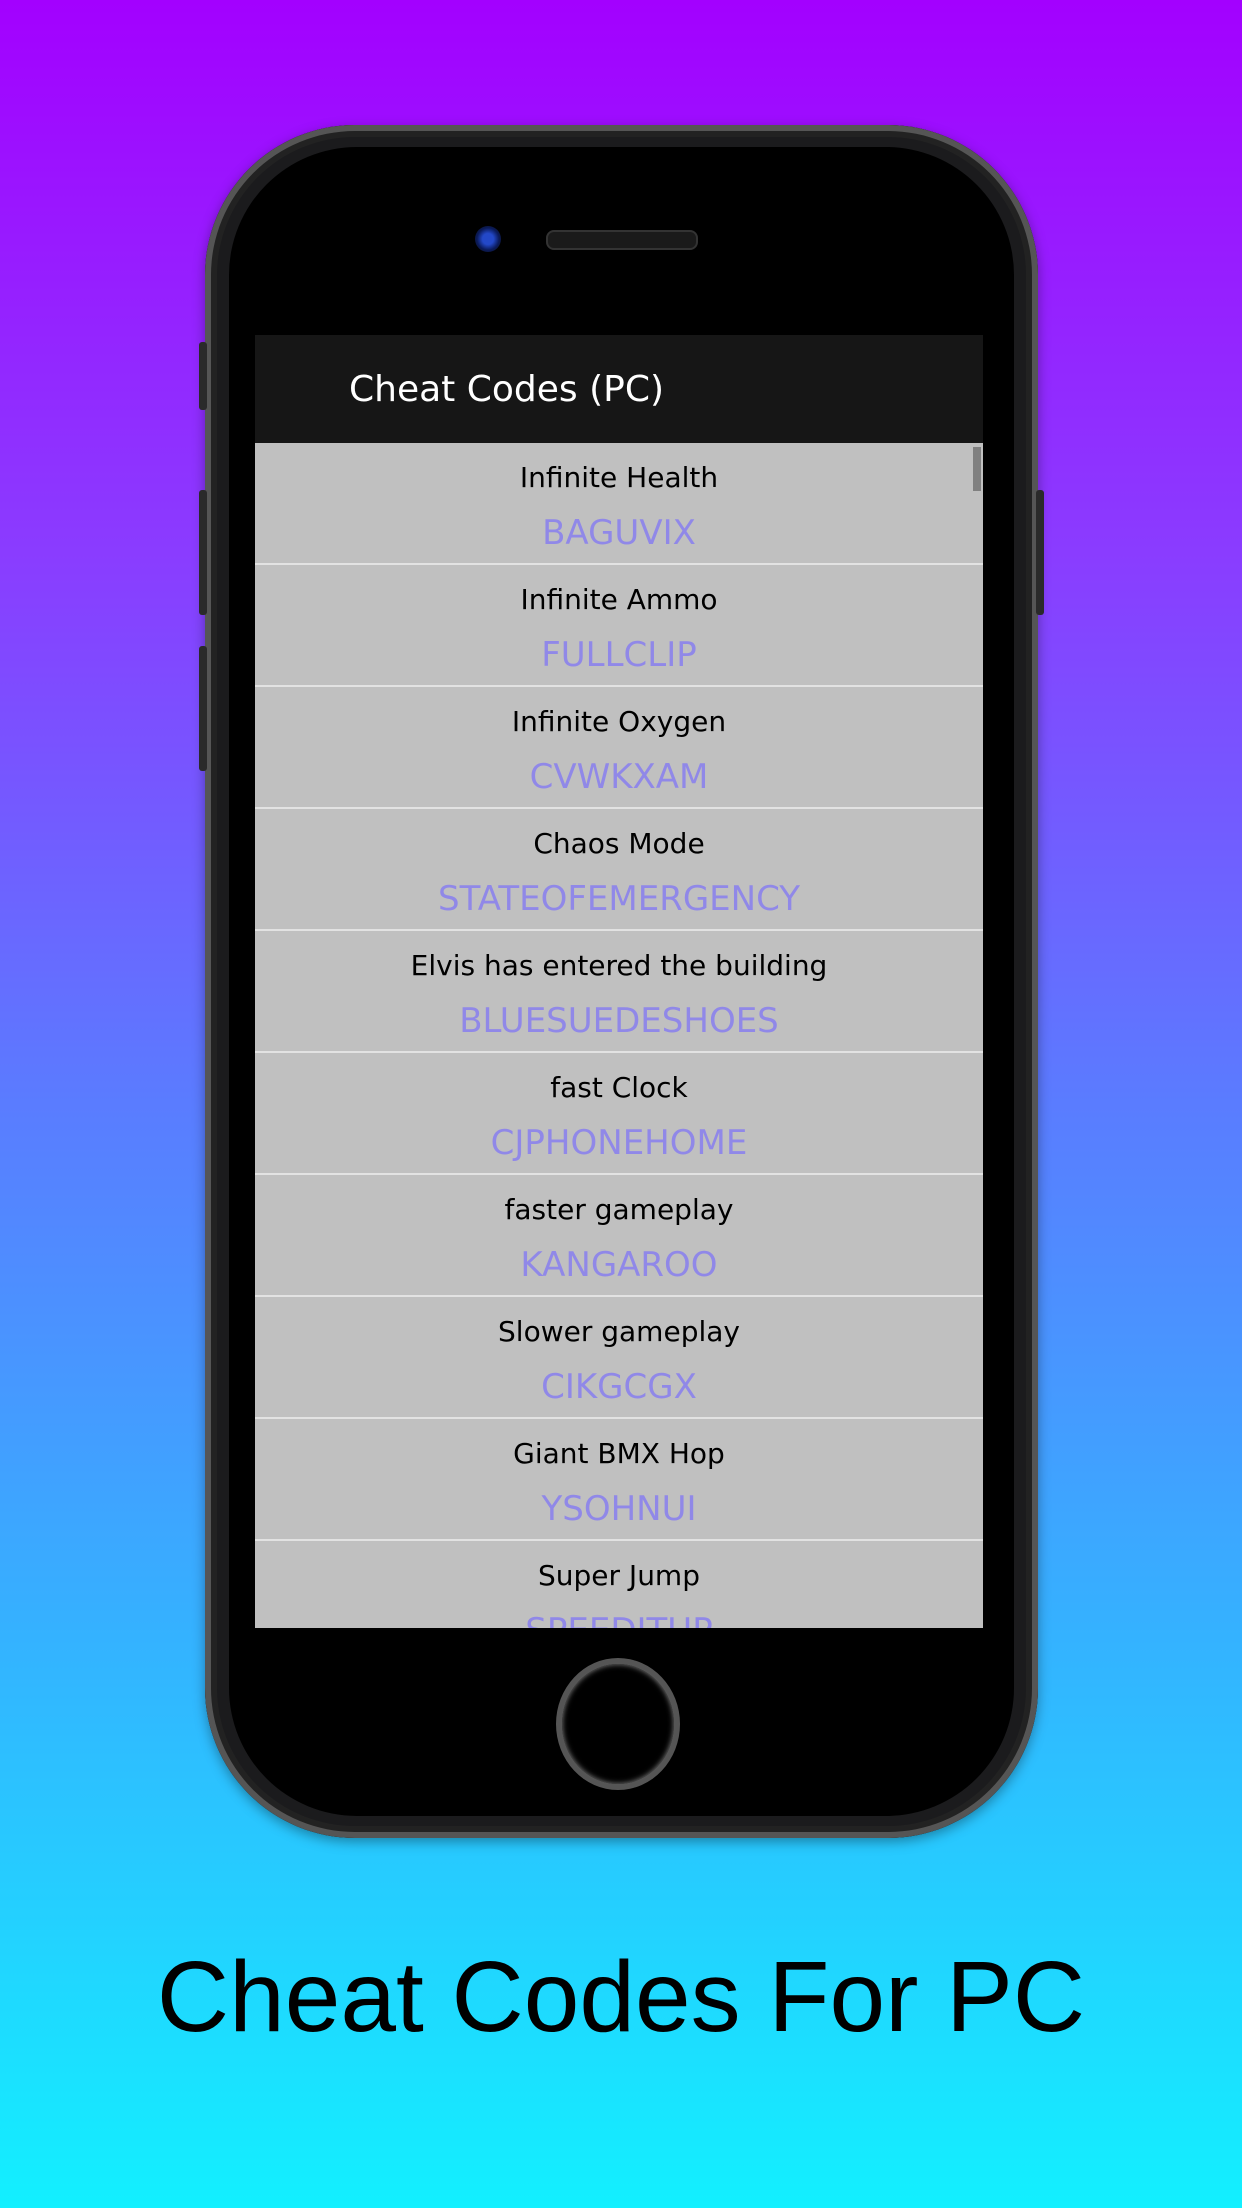  Describe the element at coordinates (619, 965) in the screenshot. I see `cheat-name: Elvis has entered the building` at that location.